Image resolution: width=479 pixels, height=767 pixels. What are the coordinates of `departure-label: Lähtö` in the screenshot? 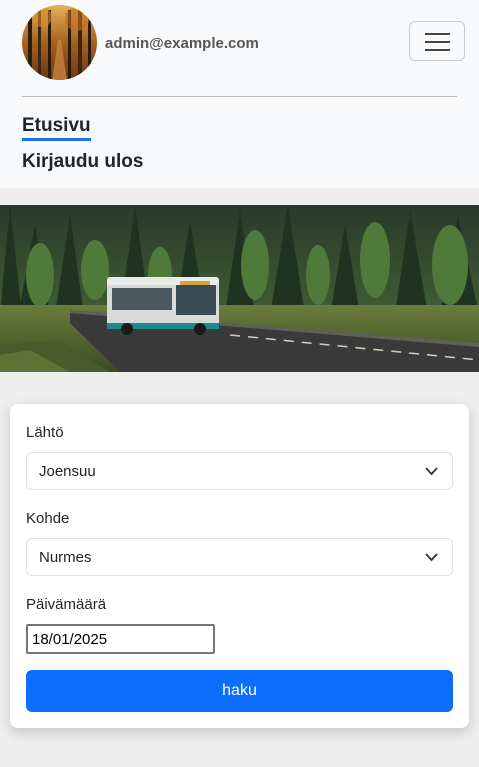 It's located at (45, 432).